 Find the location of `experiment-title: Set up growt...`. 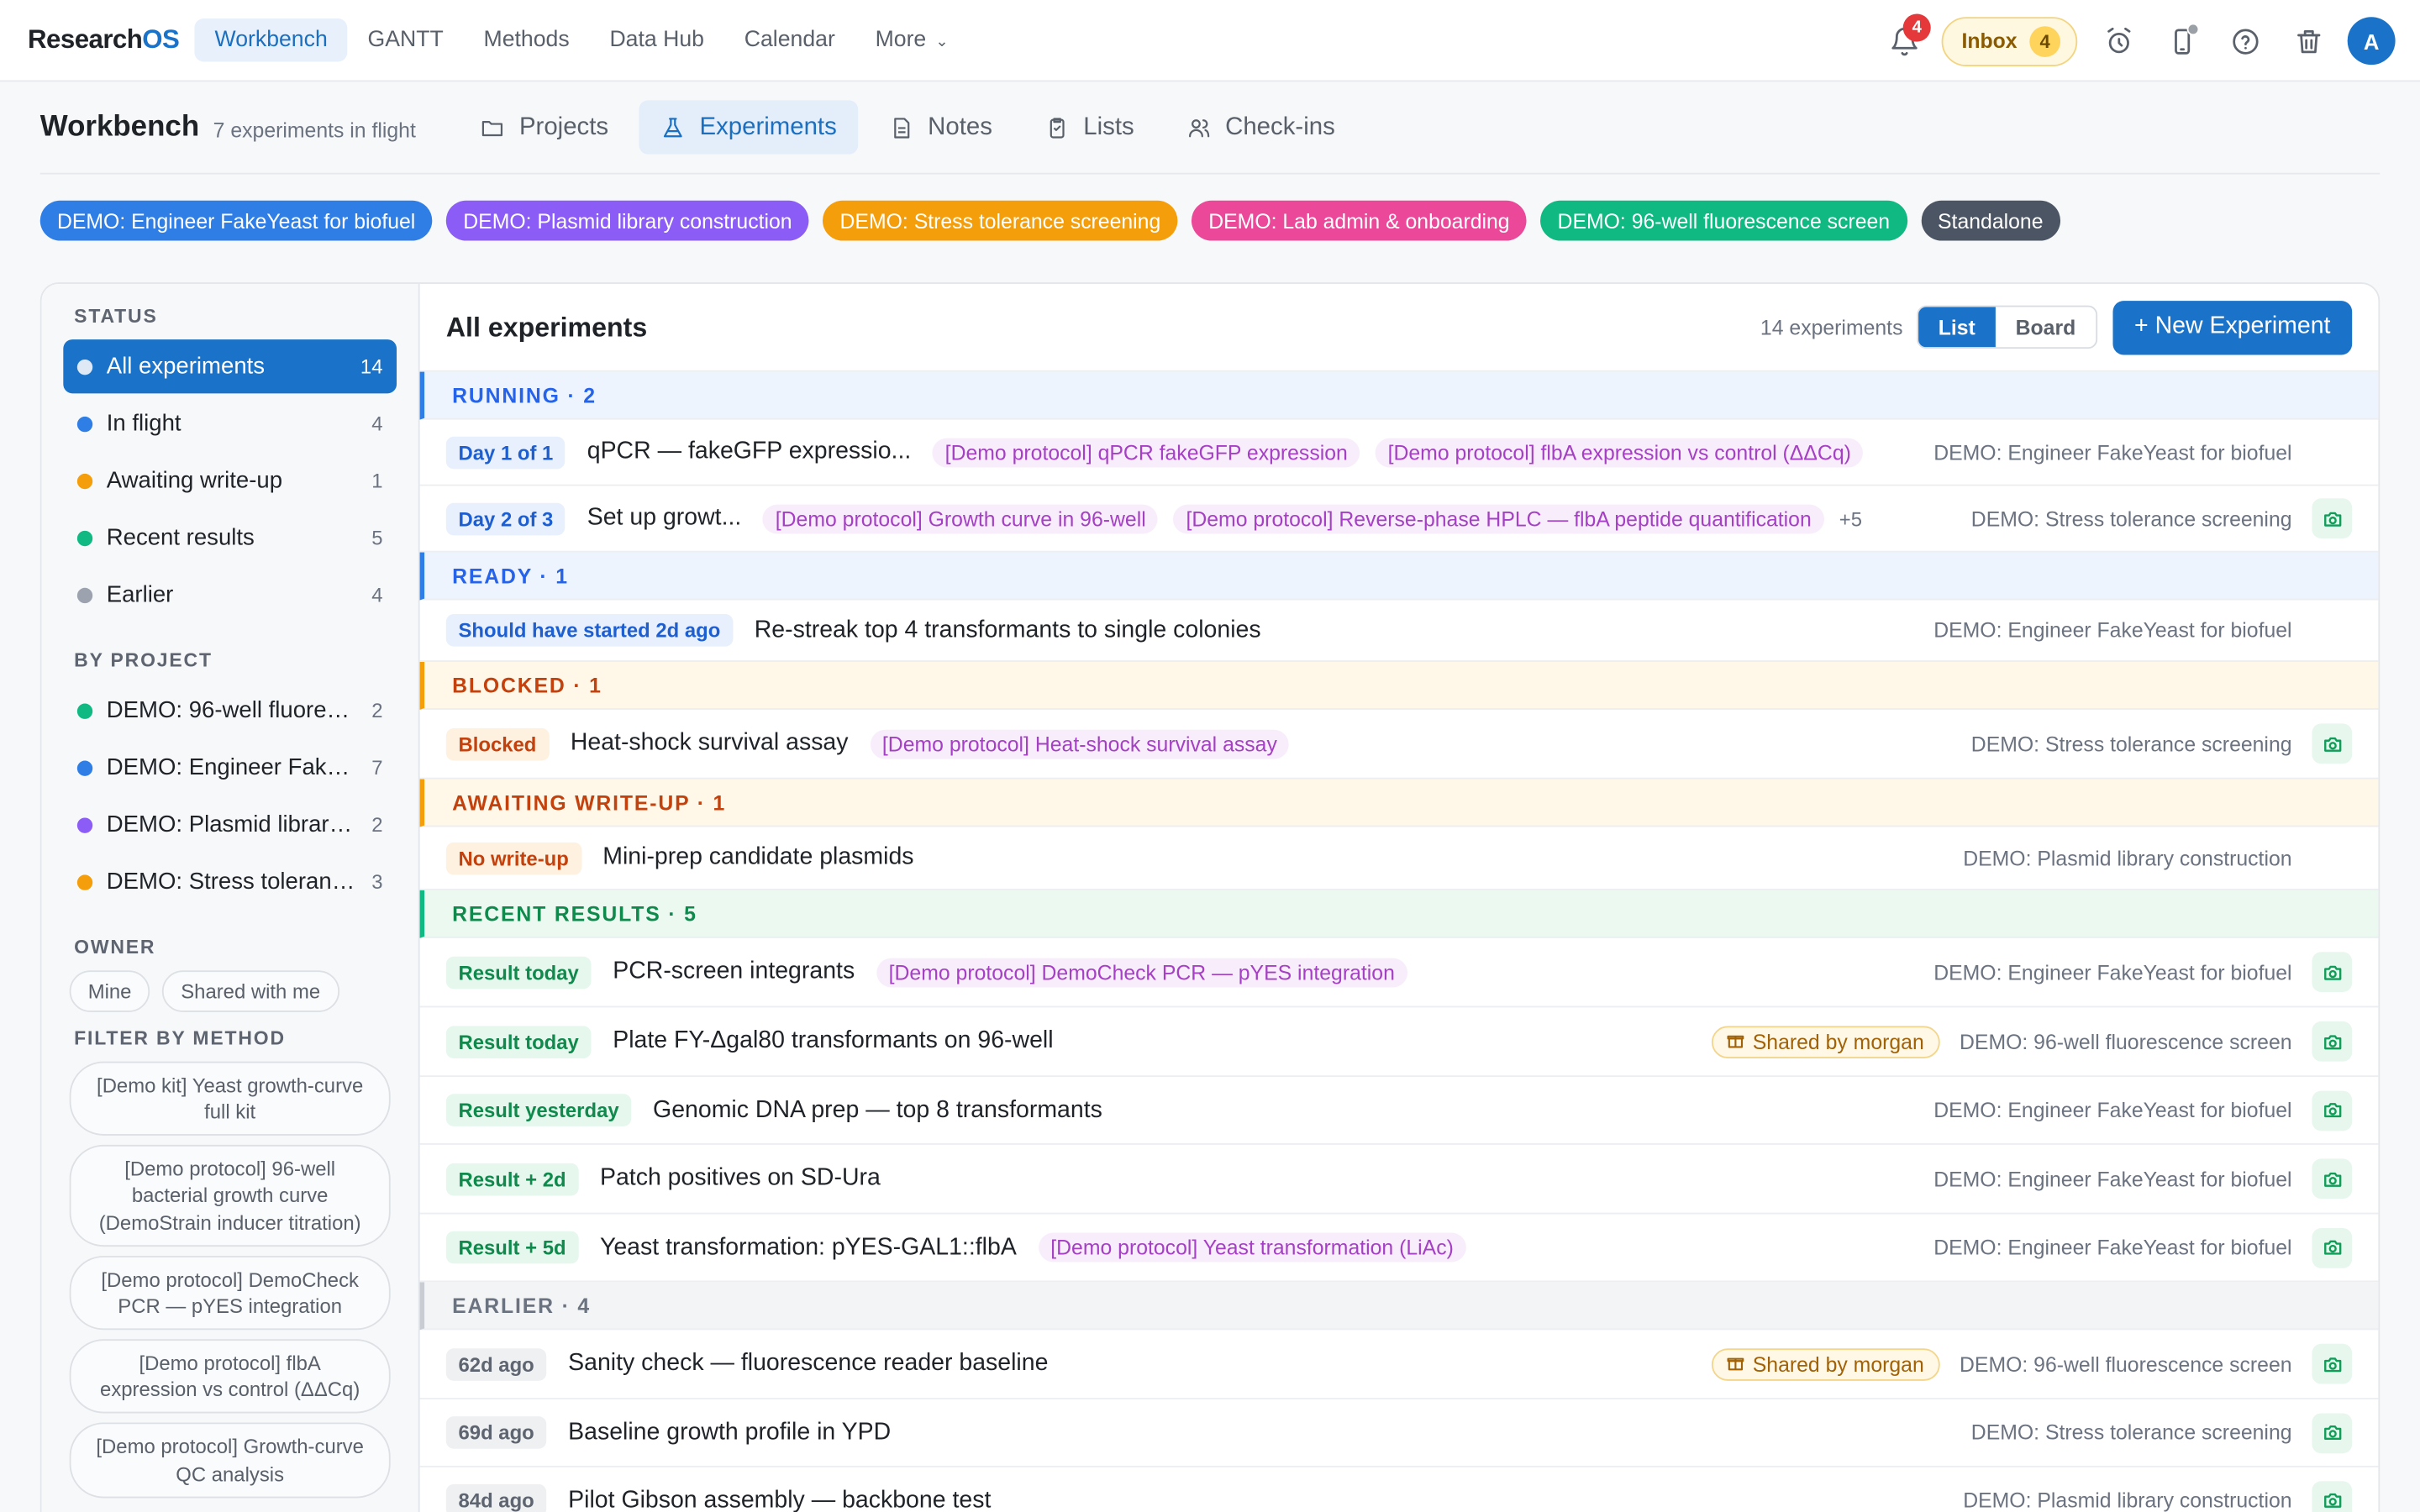

experiment-title: Set up growt... is located at coordinates (664, 519).